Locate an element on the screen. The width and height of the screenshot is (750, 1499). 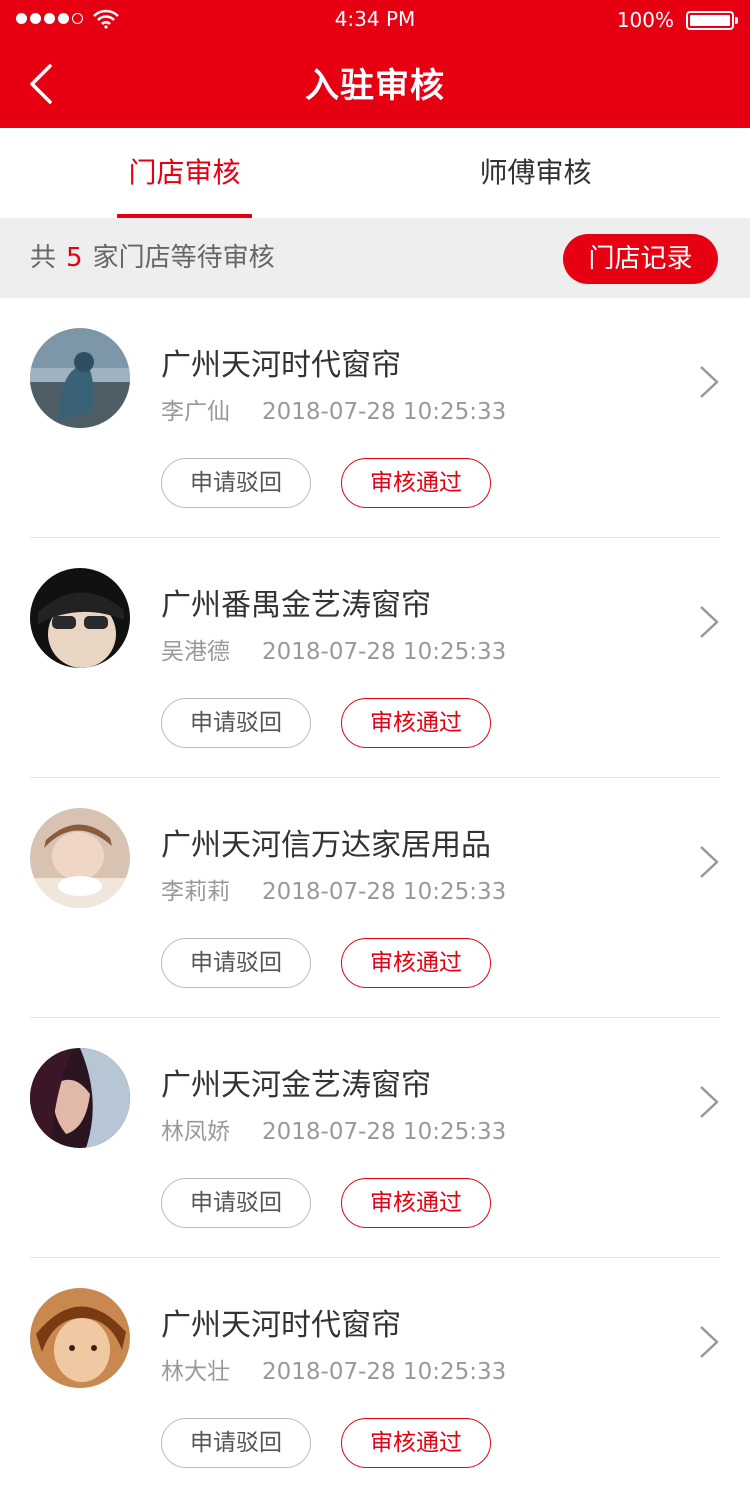
store-records-button: 门店记录 is located at coordinates (640, 259).